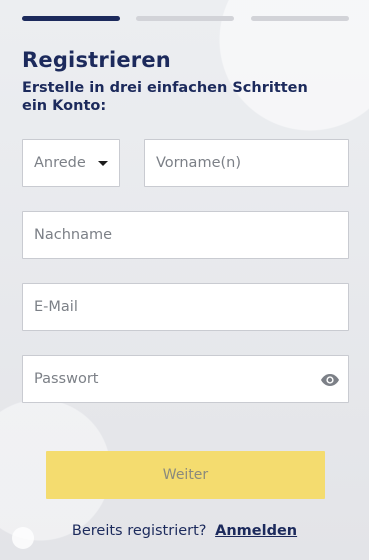  What do you see at coordinates (73, 235) in the screenshot?
I see `last-name-placeholder: Nachname` at bounding box center [73, 235].